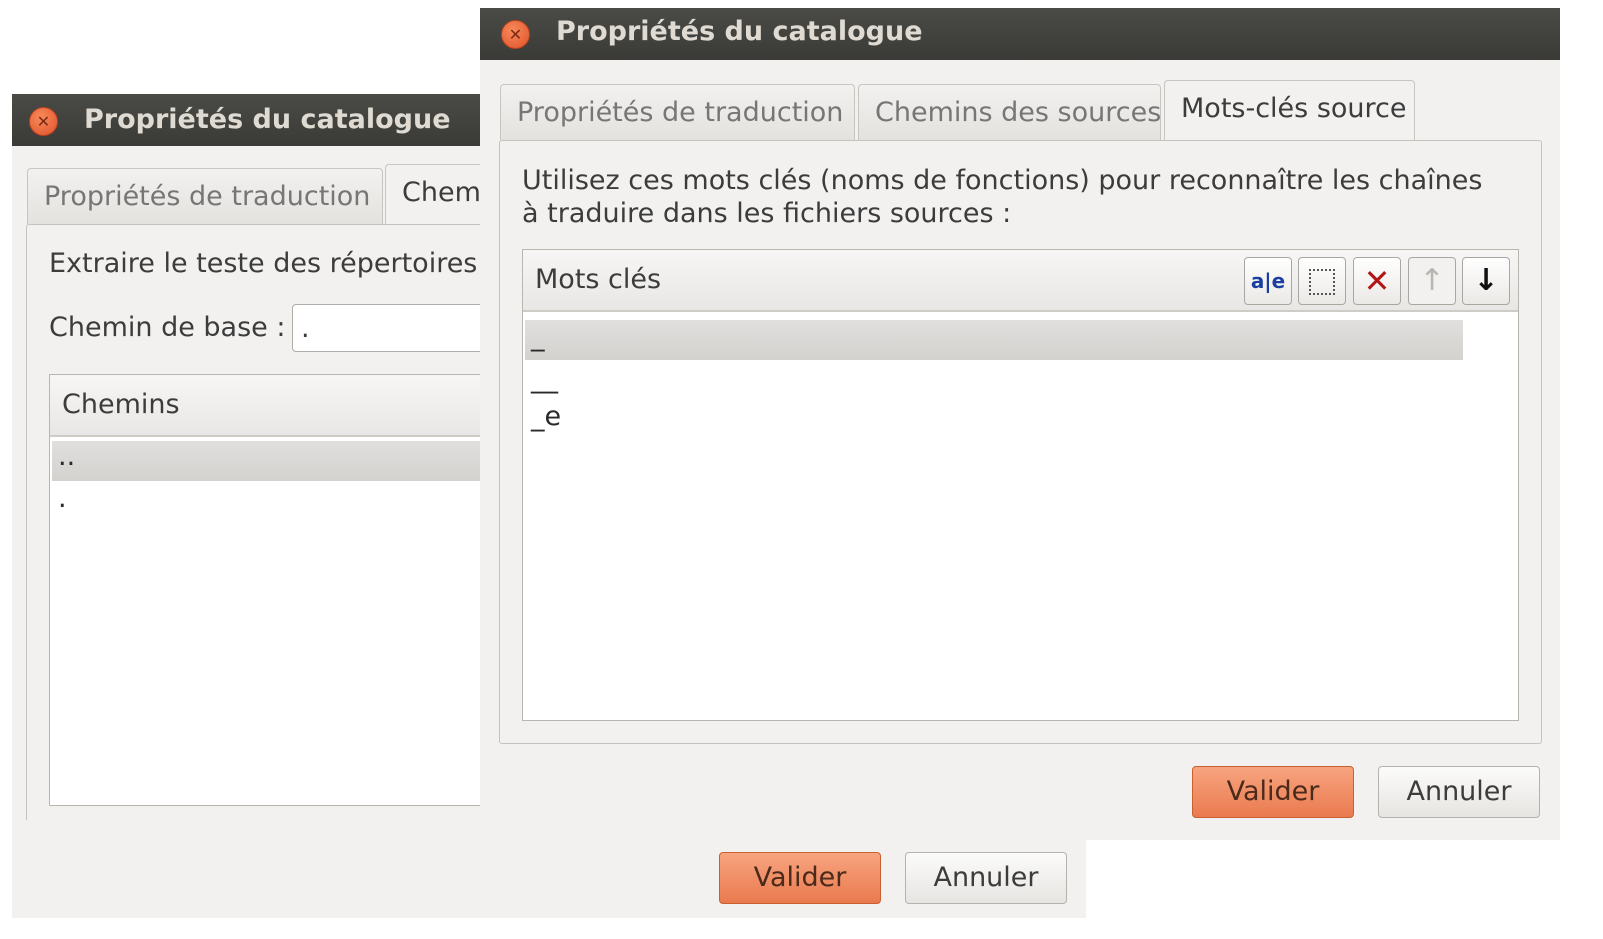 The width and height of the screenshot is (1603, 939). What do you see at coordinates (739, 31) in the screenshot?
I see `front-window-title: Propriétés du catalogue` at bounding box center [739, 31].